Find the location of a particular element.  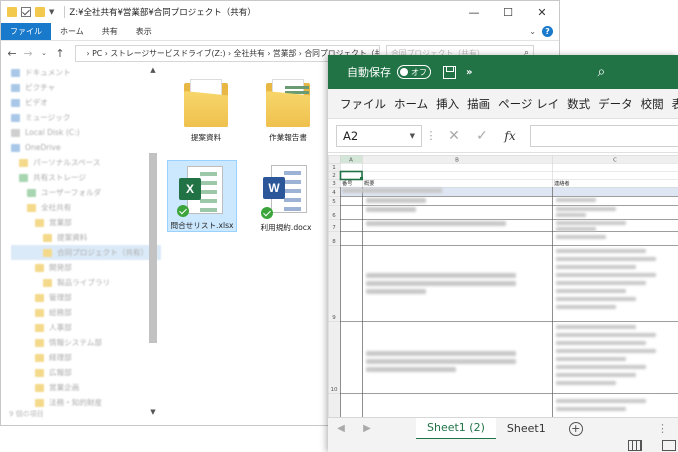

nav-item: 法務・知的財産 is located at coordinates (86, 402).